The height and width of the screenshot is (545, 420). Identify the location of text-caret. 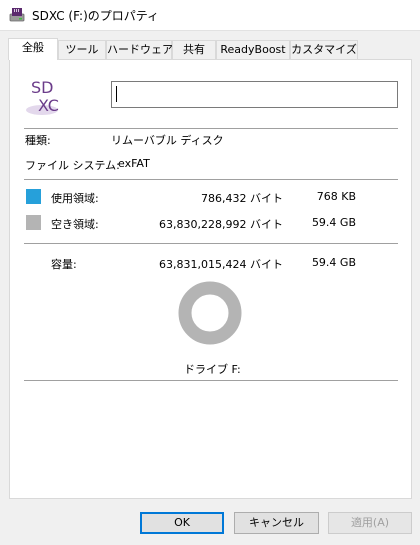
(116, 94).